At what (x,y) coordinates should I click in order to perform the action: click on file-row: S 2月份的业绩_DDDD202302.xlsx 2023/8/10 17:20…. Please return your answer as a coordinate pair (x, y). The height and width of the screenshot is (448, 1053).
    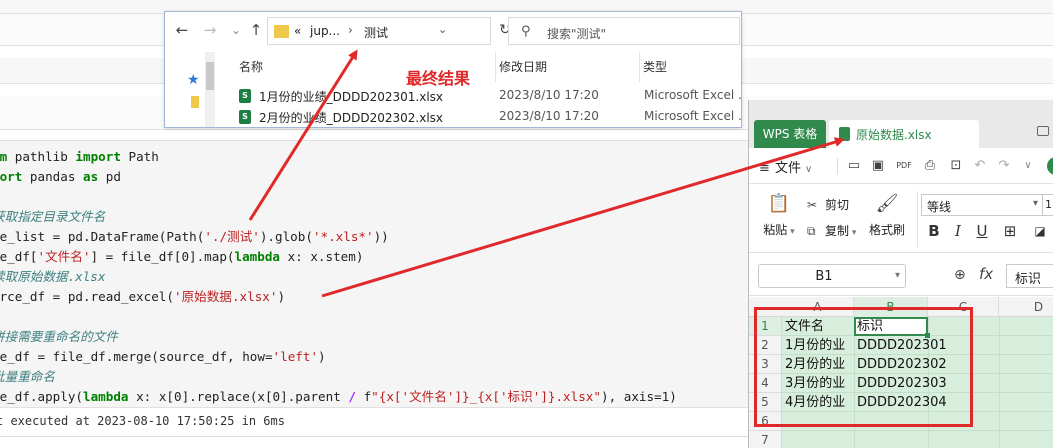
    Looking at the image, I should click on (488, 117).